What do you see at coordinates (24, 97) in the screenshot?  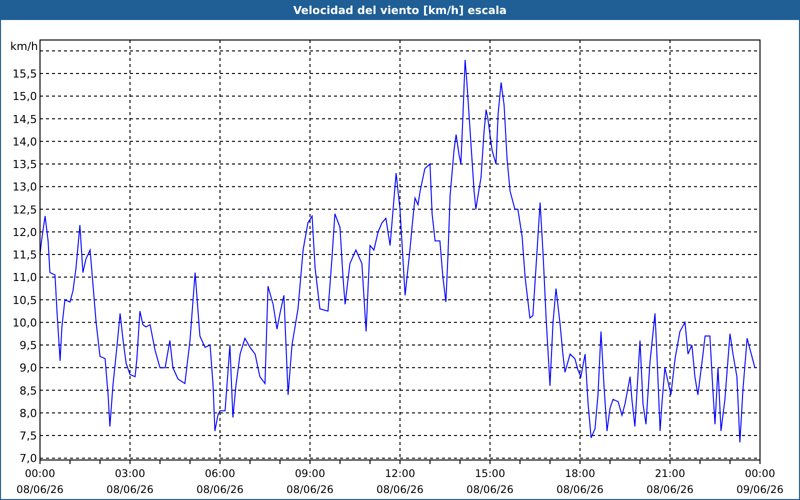 I see `y-axis-label: 15,0` at bounding box center [24, 97].